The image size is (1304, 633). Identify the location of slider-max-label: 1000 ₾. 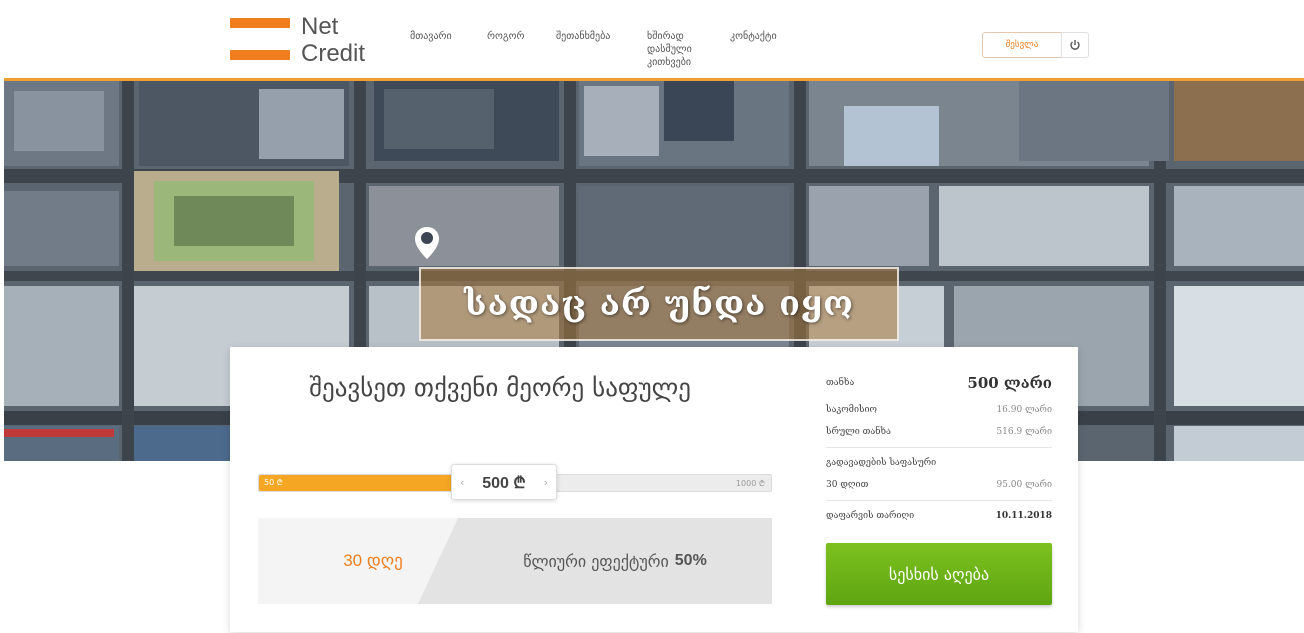
(750, 483).